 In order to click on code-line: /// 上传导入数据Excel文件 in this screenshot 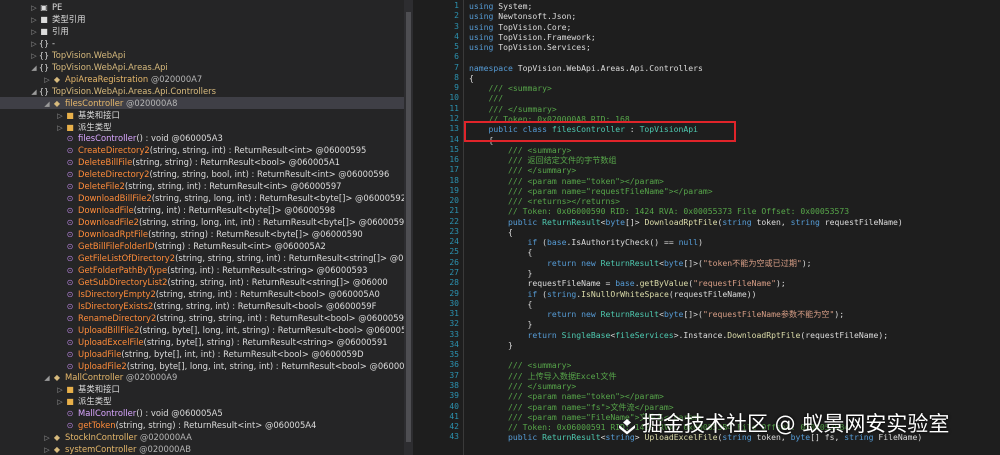, I will do `click(543, 376)`.